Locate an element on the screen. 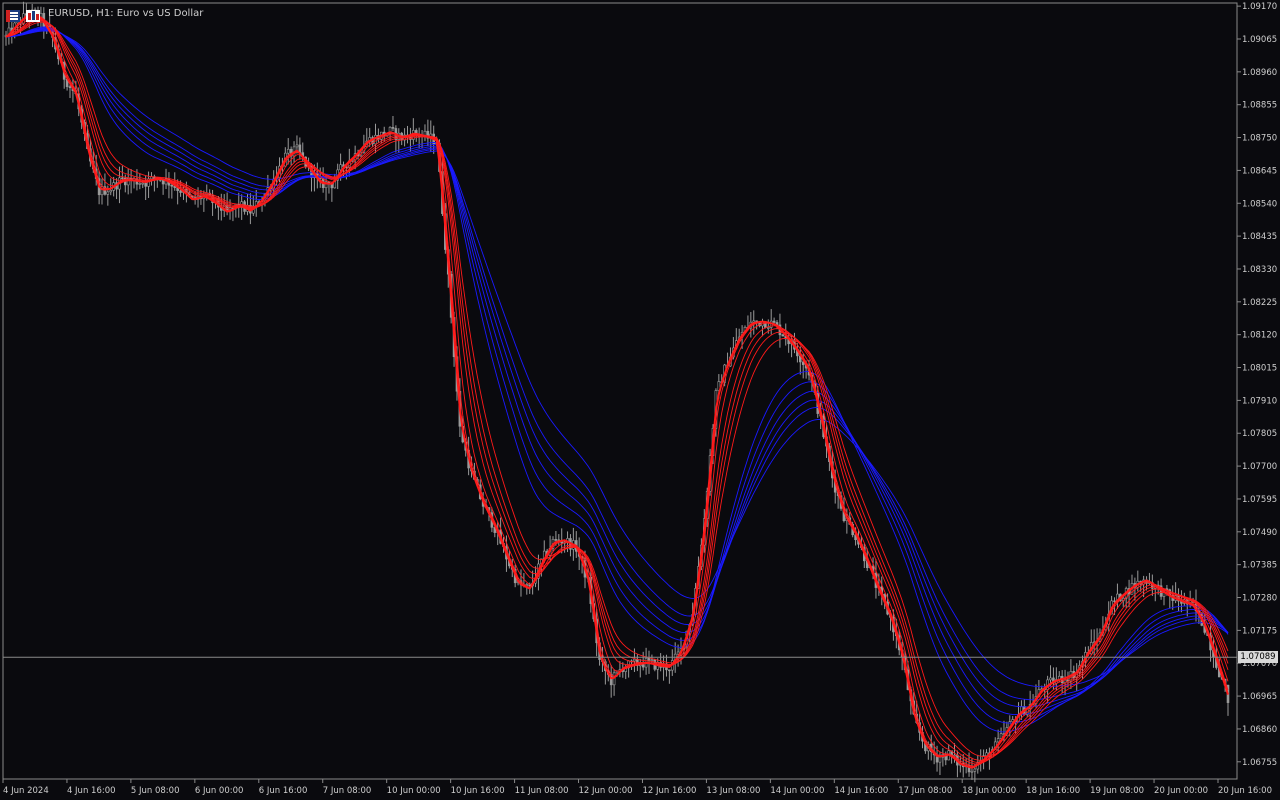  time-tick-label: 12 Jun 00:00 is located at coordinates (606, 791).